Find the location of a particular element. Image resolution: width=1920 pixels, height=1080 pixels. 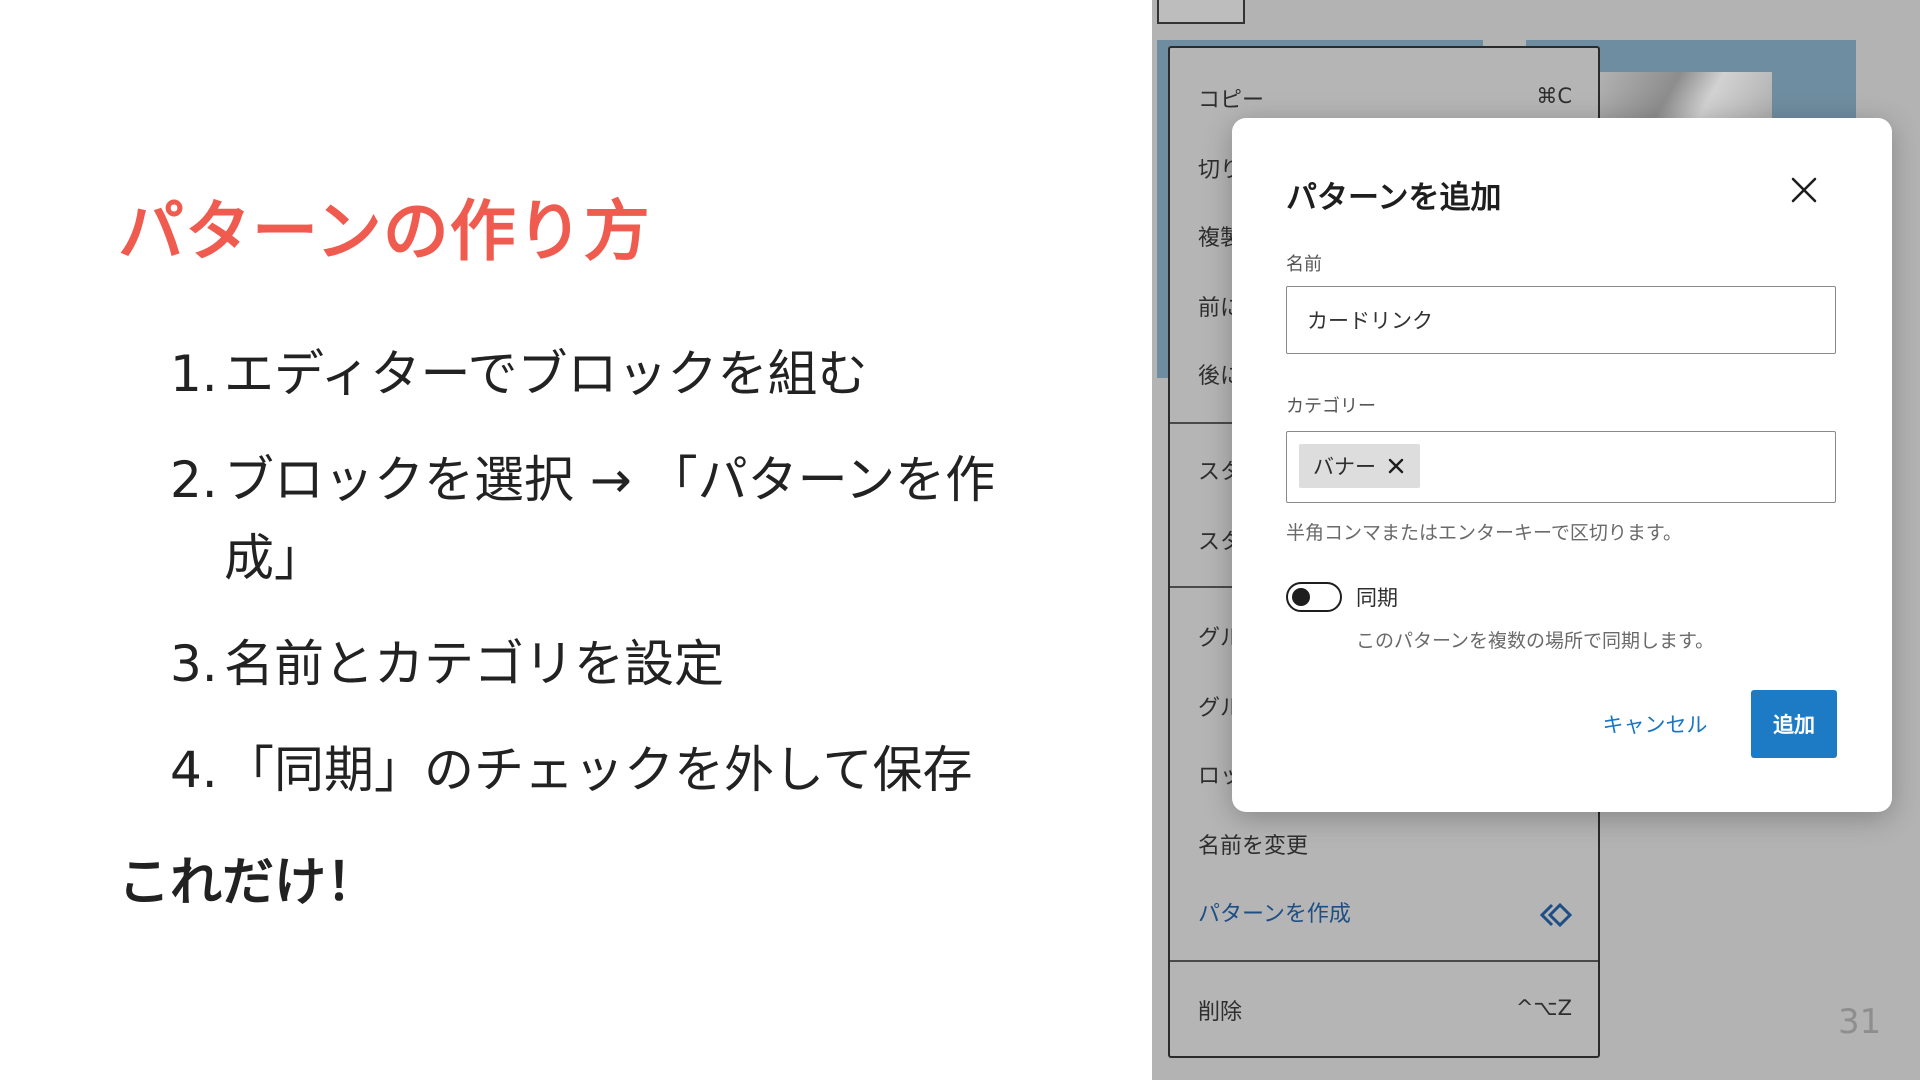

cancel-button: キャンセル is located at coordinates (1655, 724).